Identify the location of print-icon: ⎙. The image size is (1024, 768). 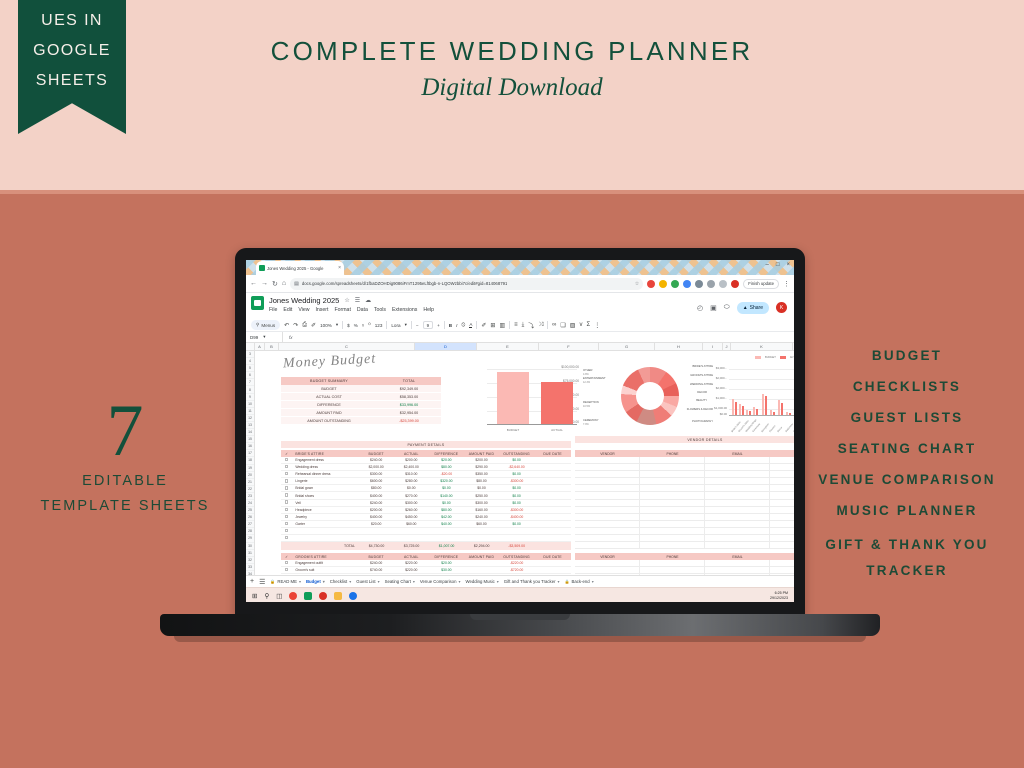
(304, 325).